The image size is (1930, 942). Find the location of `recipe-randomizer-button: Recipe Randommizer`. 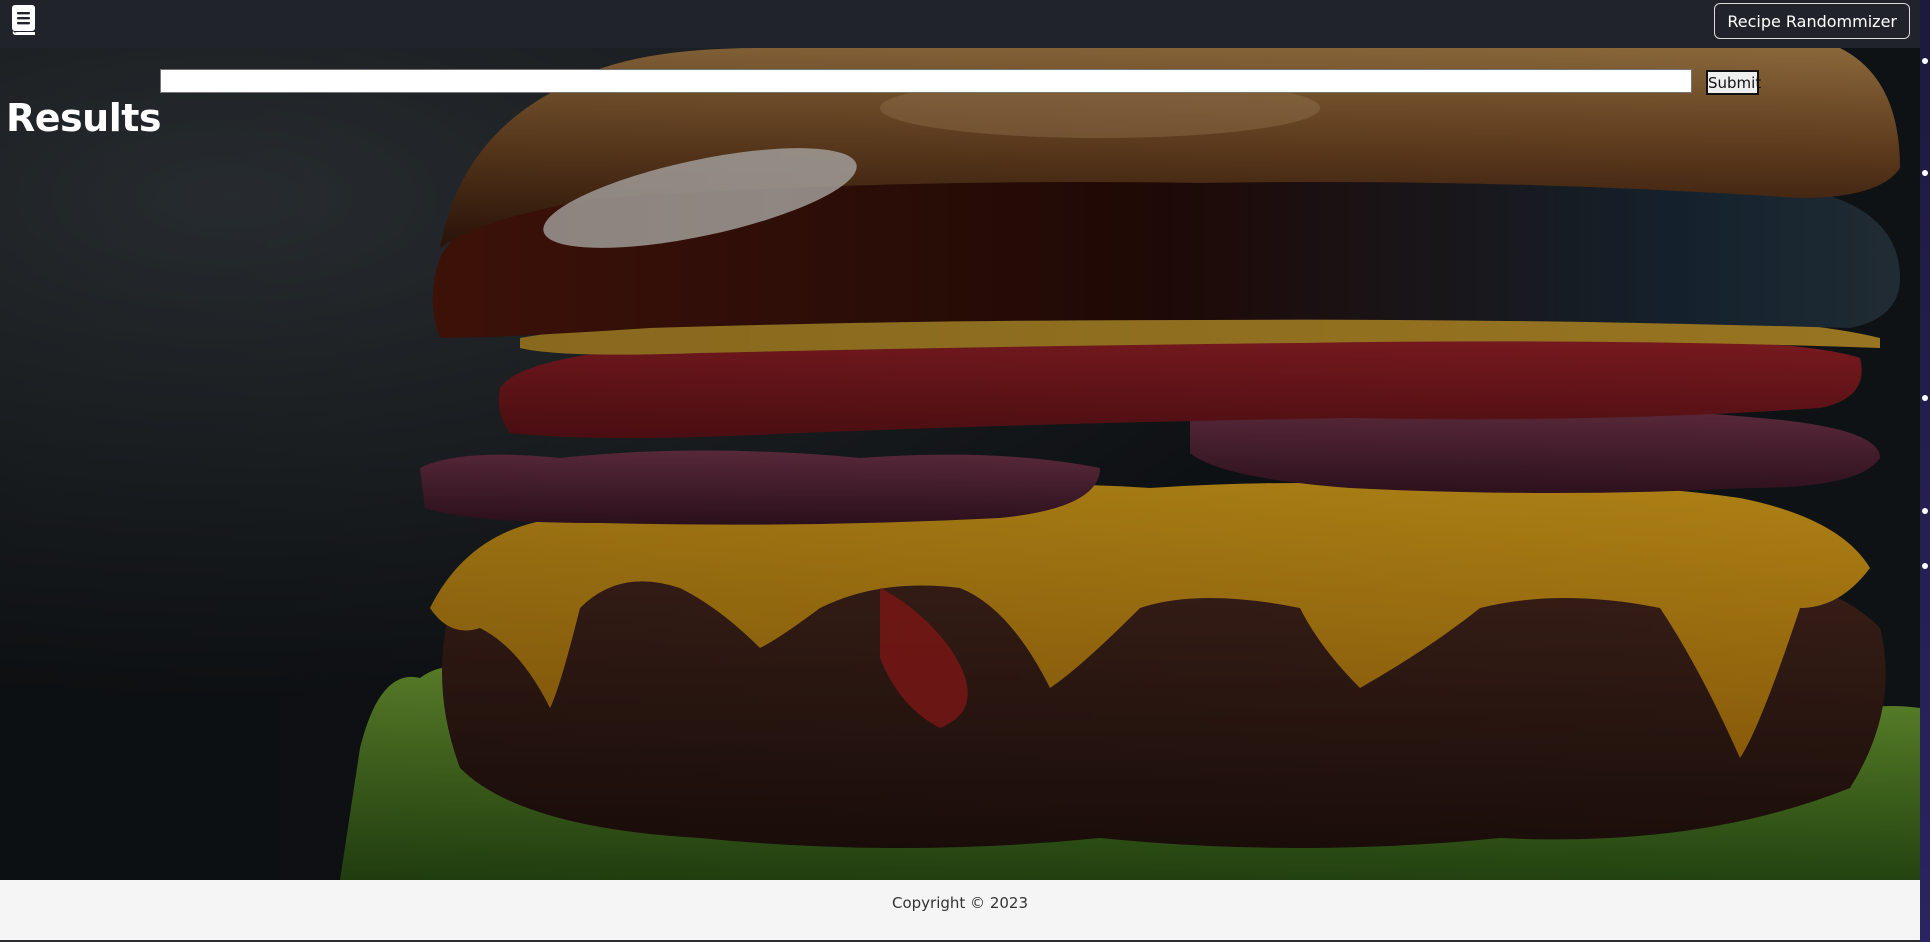

recipe-randomizer-button: Recipe Randommizer is located at coordinates (1812, 21).